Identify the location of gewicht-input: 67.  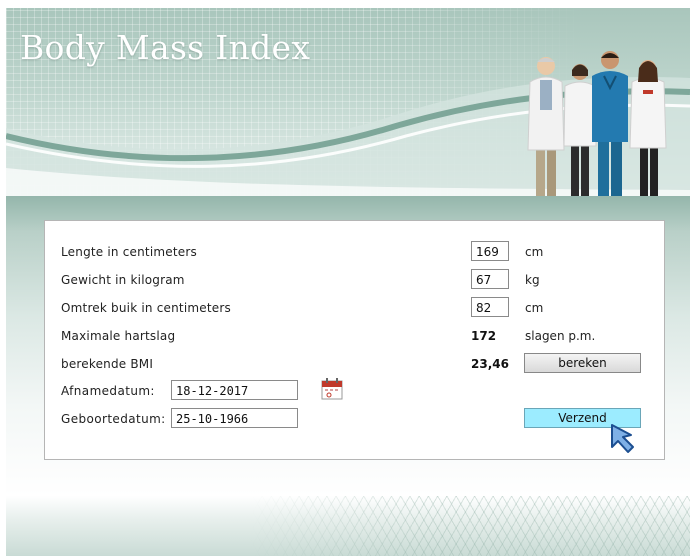
(490, 279).